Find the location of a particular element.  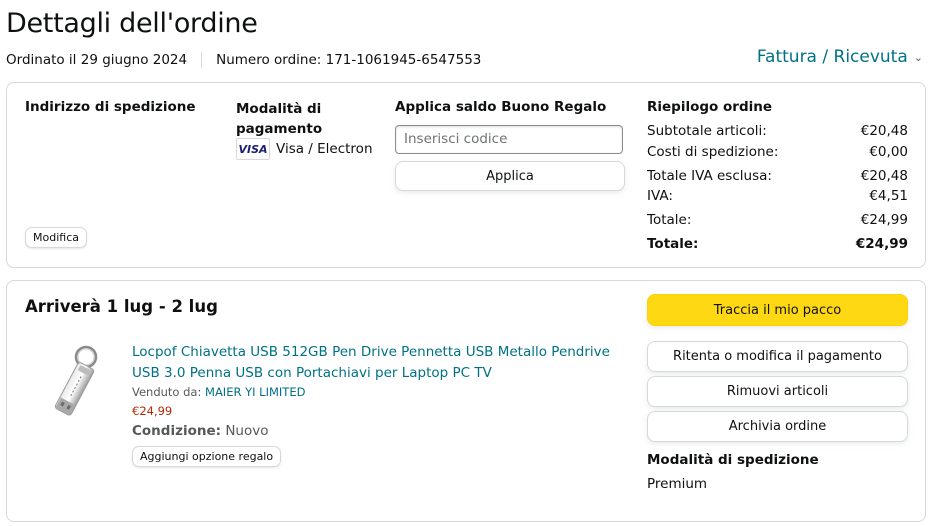

summary-row: Subtotale articoli: €20,48 is located at coordinates (777, 131).